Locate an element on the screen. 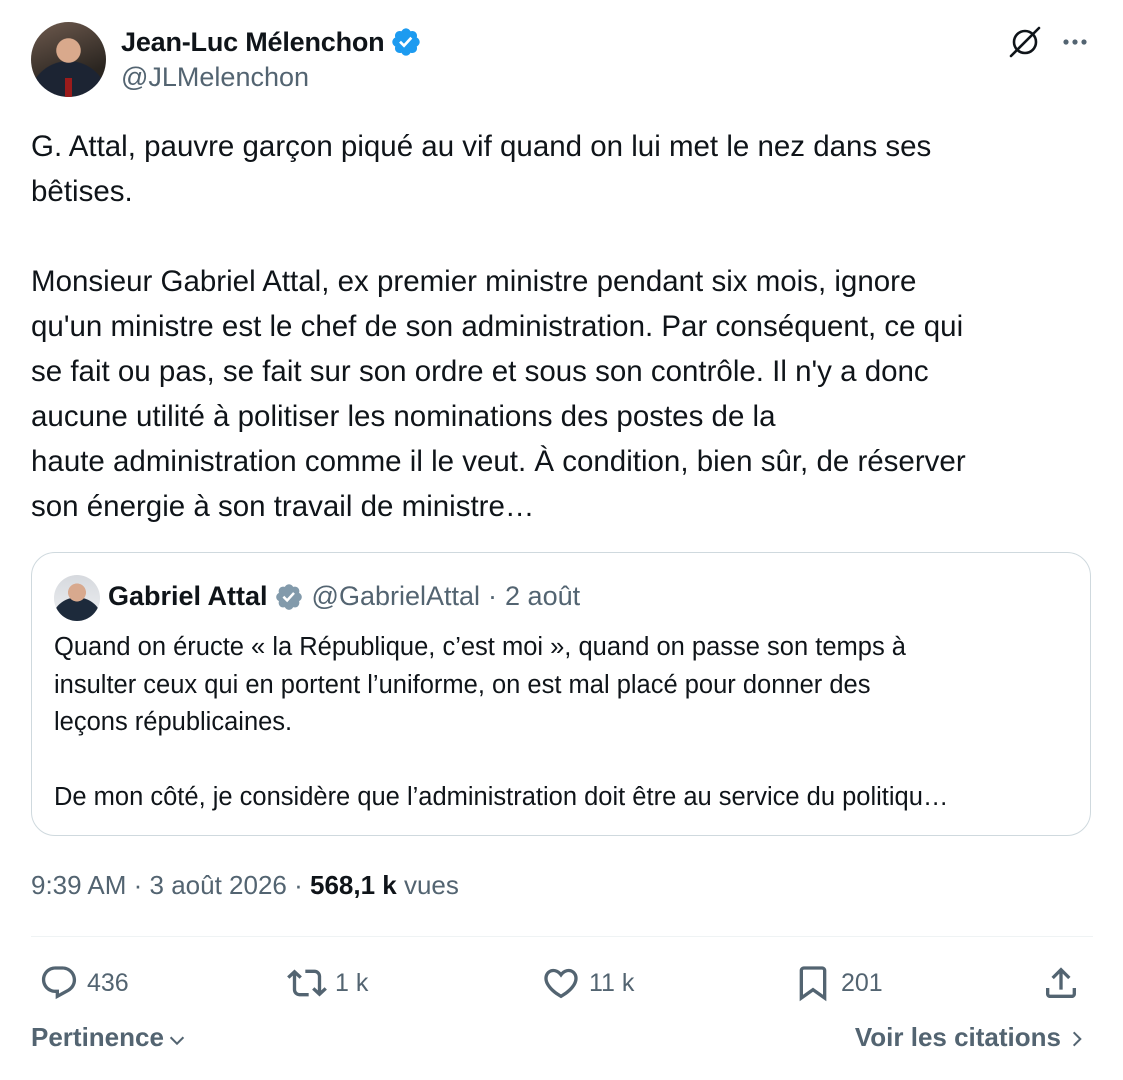  avatar-tie-detail is located at coordinates (68, 87).